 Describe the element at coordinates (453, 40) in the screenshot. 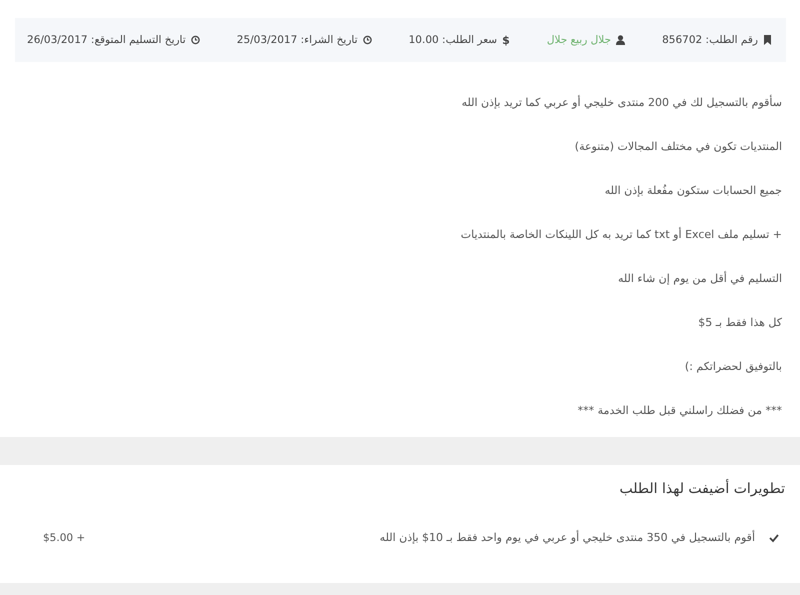

I see `order-info-text: سعر الطلب: 10.00` at that location.